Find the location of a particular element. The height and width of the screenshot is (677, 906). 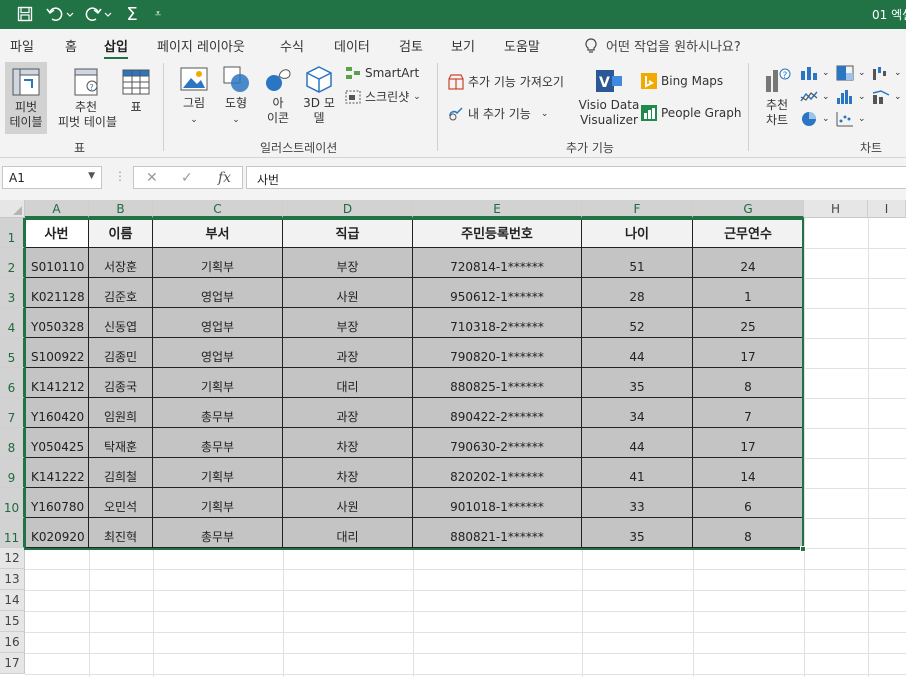

fill-handle is located at coordinates (803, 549).